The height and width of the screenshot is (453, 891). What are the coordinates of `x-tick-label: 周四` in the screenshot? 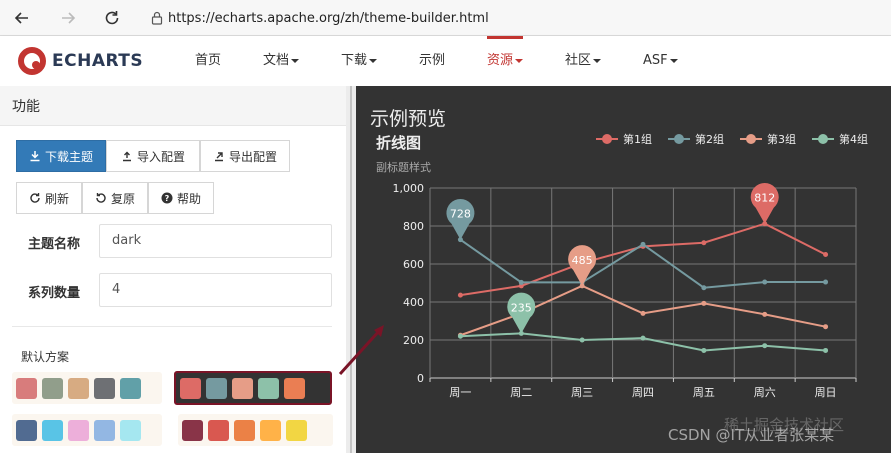 It's located at (643, 392).